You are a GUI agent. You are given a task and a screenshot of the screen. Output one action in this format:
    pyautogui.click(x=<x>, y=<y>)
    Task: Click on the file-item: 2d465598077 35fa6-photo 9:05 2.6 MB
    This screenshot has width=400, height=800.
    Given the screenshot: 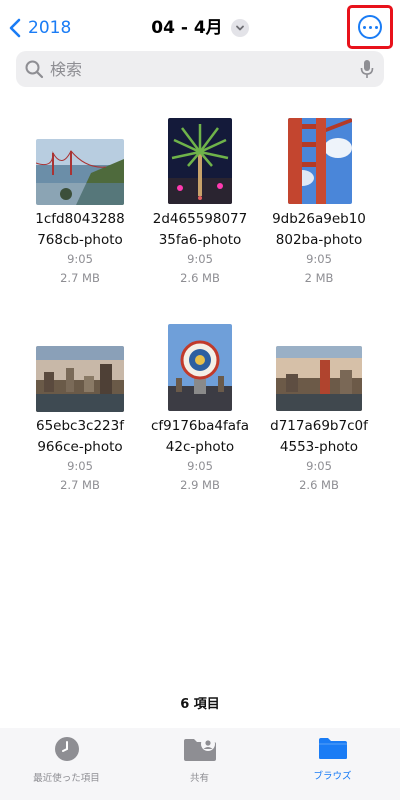 What is the action you would take?
    pyautogui.click(x=200, y=200)
    